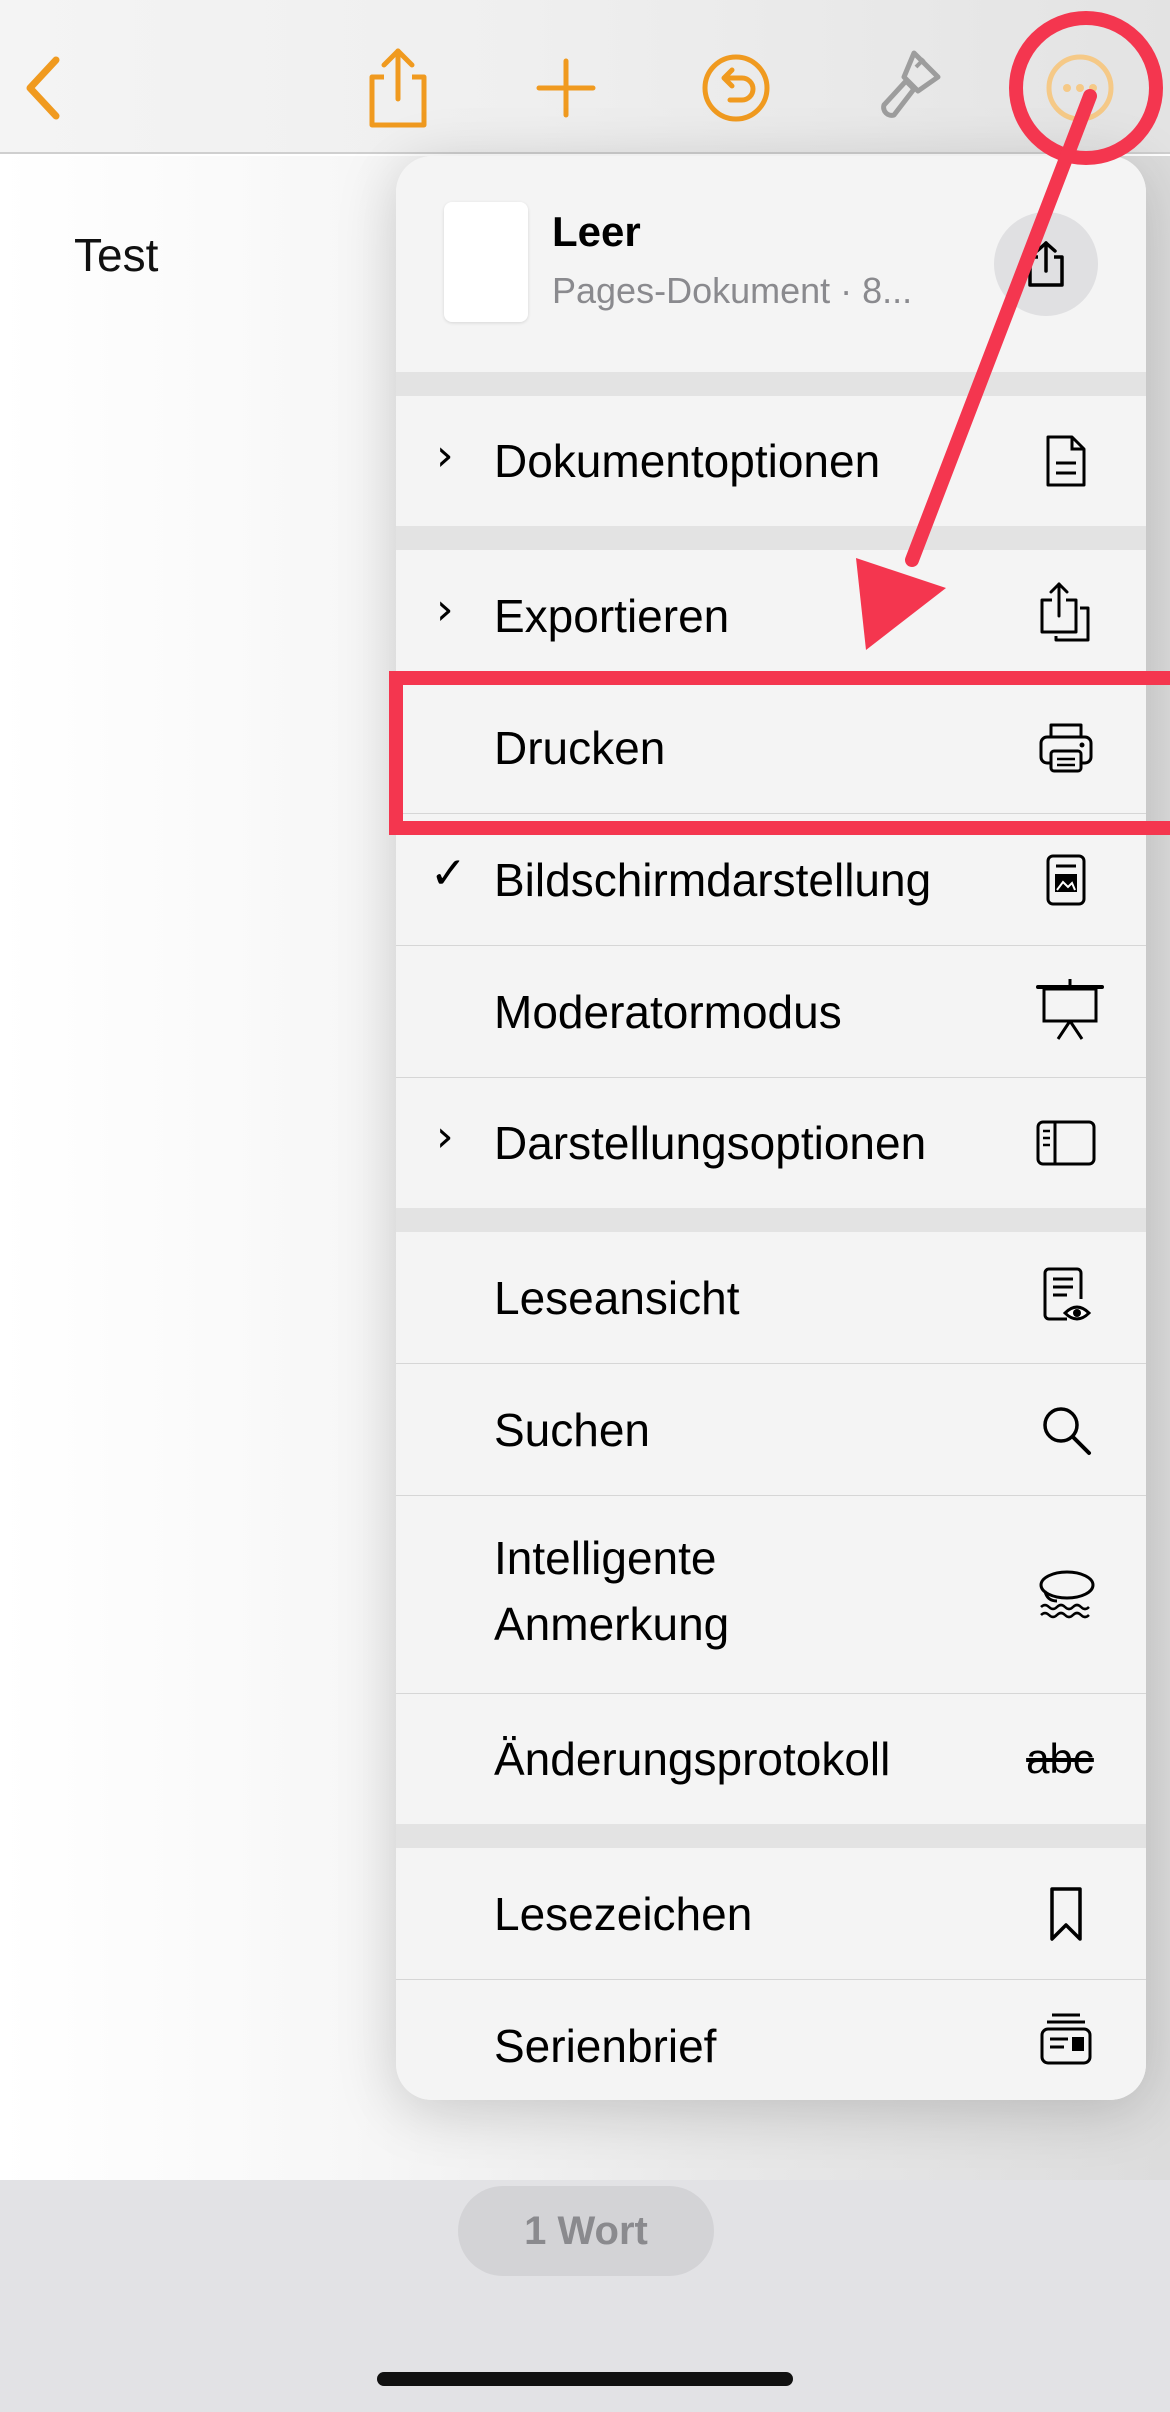 This screenshot has height=2412, width=1170. What do you see at coordinates (668, 1012) in the screenshot?
I see `menu-item-label: Moderatormodus` at bounding box center [668, 1012].